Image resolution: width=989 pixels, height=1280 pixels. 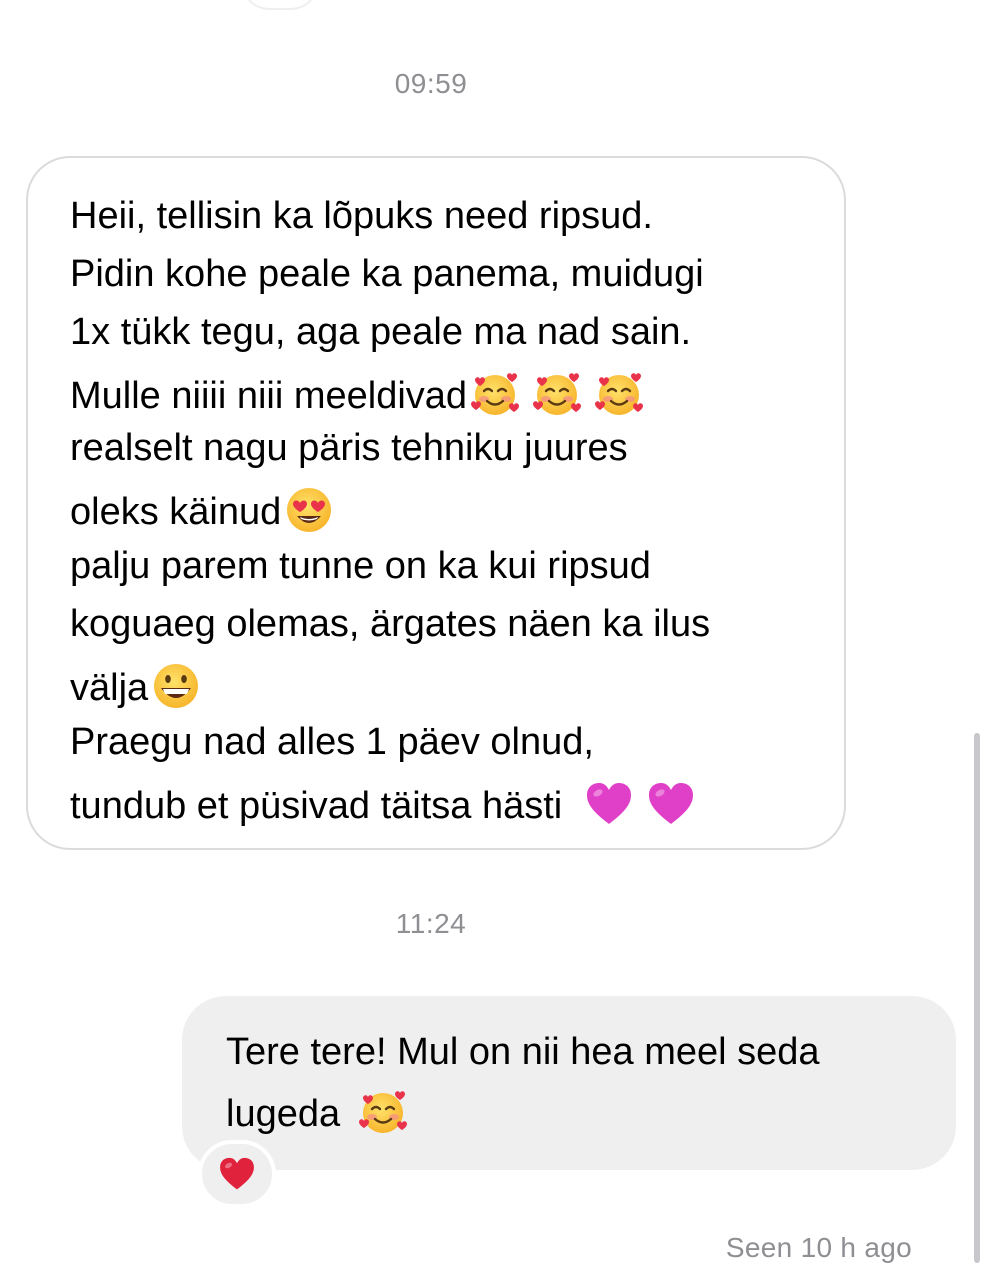 I want to click on message-text: välja, so click(x=109, y=688).